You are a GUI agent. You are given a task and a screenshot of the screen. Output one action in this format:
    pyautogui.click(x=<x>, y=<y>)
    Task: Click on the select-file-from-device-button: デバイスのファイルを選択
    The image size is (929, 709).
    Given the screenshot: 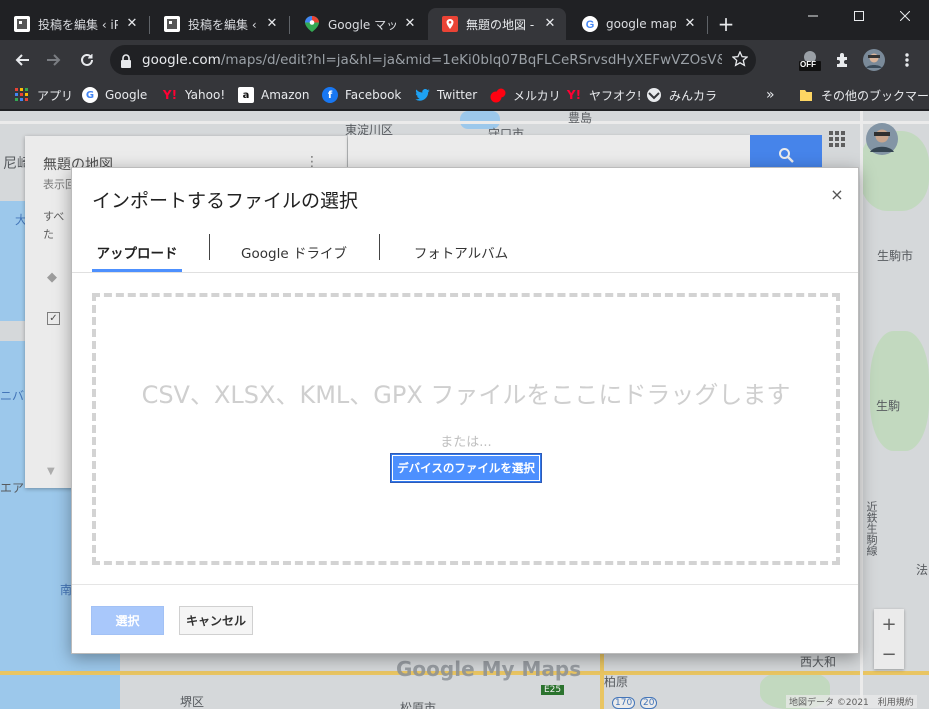 What is the action you would take?
    pyautogui.click(x=466, y=468)
    